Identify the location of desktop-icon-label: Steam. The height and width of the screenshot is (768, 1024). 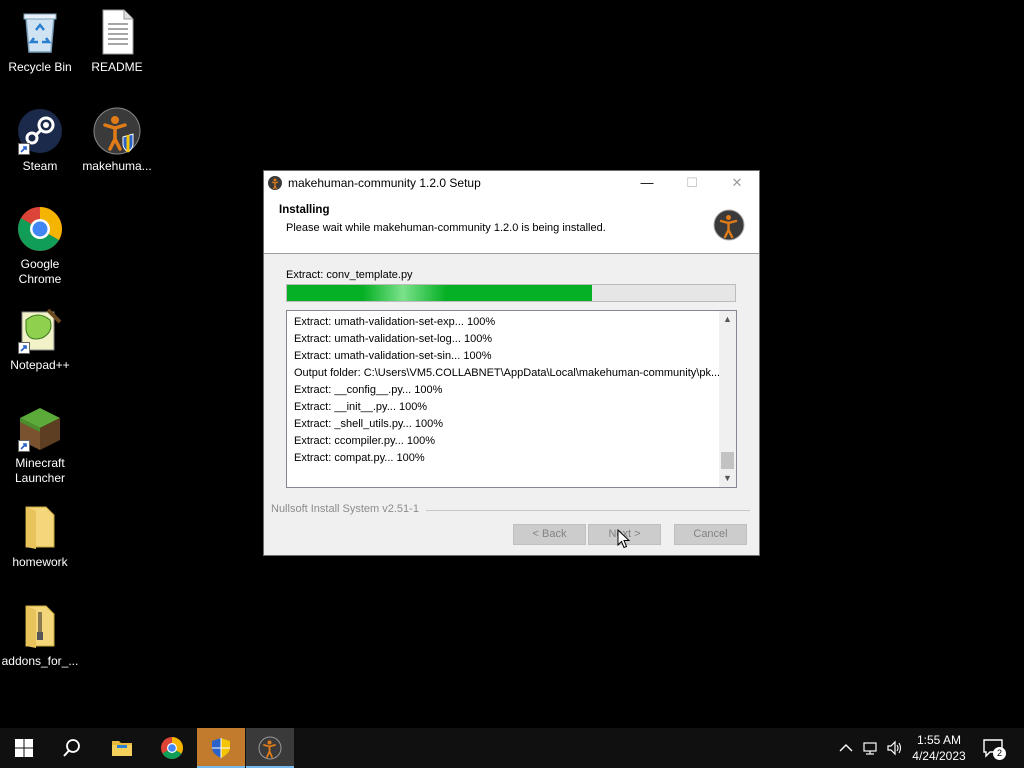
(40, 166).